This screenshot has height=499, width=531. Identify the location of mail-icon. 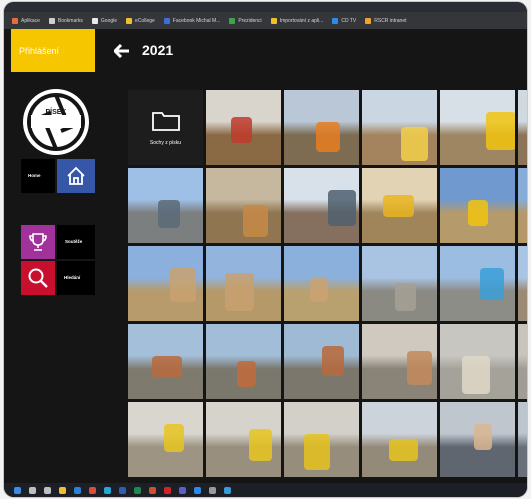
(77, 490).